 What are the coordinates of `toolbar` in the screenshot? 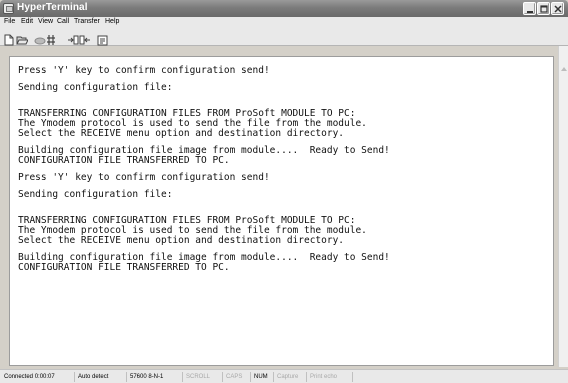 It's located at (284, 37).